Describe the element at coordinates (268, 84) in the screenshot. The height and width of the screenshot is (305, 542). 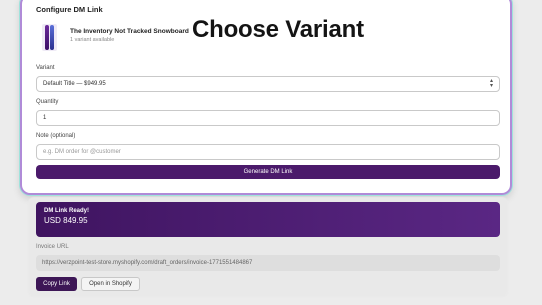
I see `variant-select: Default Title — $949.95 ▴ ▾` at that location.